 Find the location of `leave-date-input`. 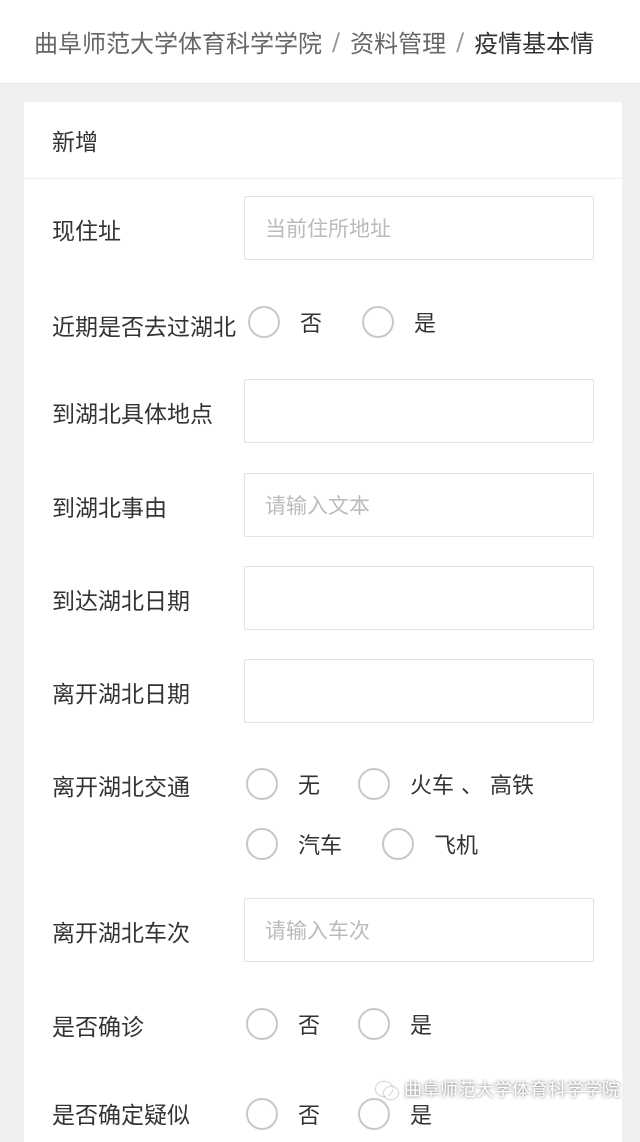

leave-date-input is located at coordinates (419, 691).